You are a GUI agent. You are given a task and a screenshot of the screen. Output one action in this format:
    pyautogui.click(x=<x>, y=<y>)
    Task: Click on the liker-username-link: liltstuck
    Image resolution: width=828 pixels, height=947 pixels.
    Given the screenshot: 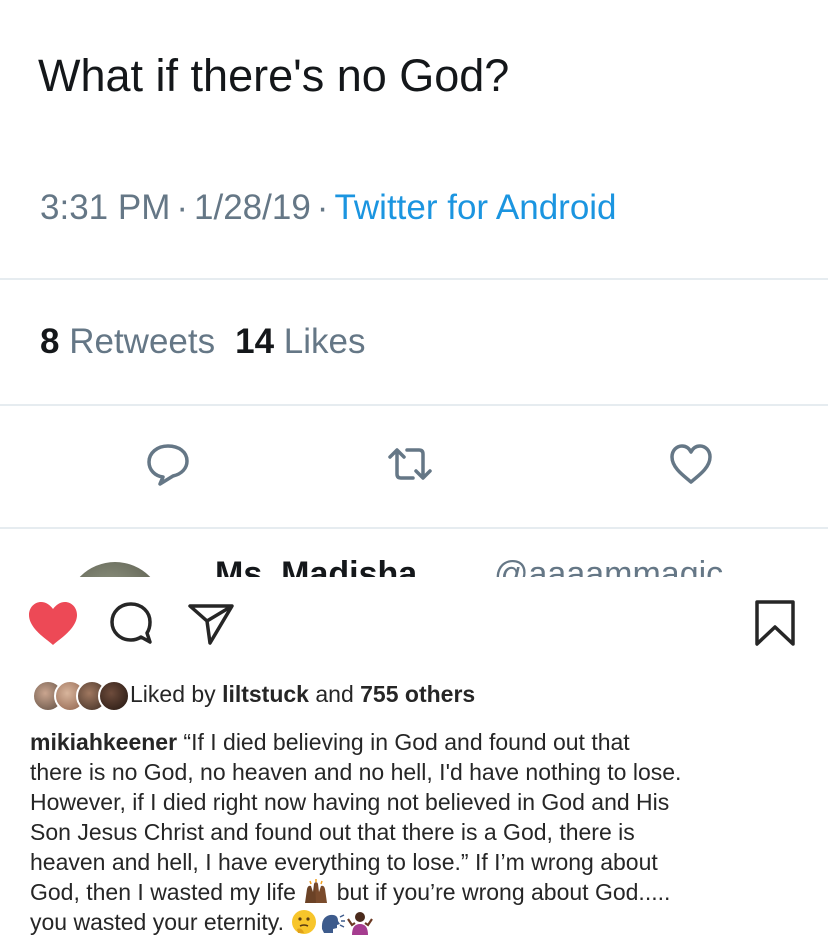 What is the action you would take?
    pyautogui.click(x=265, y=694)
    